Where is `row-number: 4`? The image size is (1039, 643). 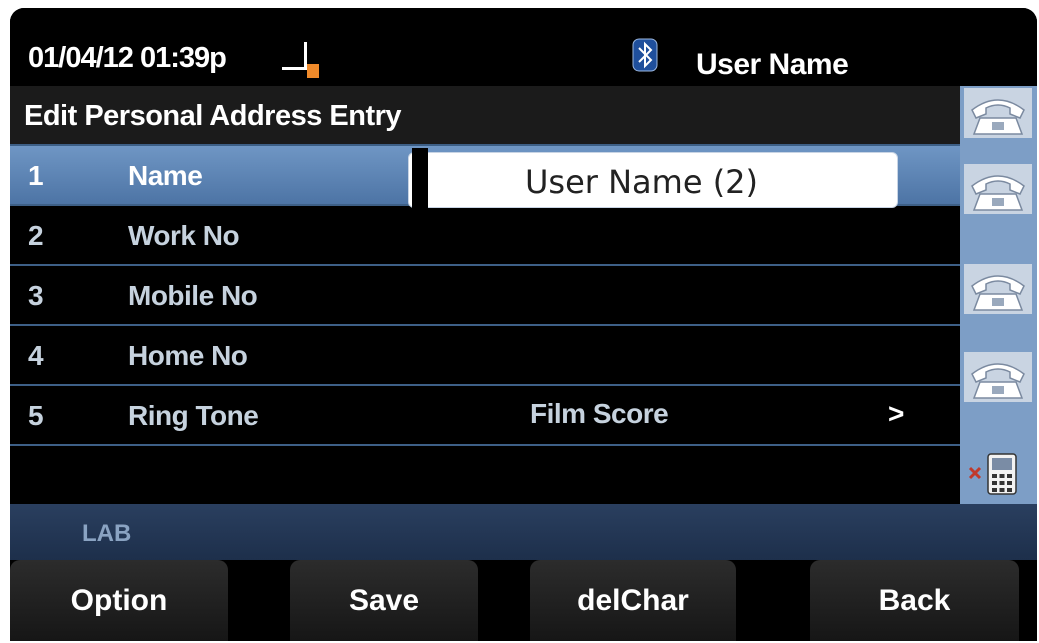 row-number: 4 is located at coordinates (36, 355).